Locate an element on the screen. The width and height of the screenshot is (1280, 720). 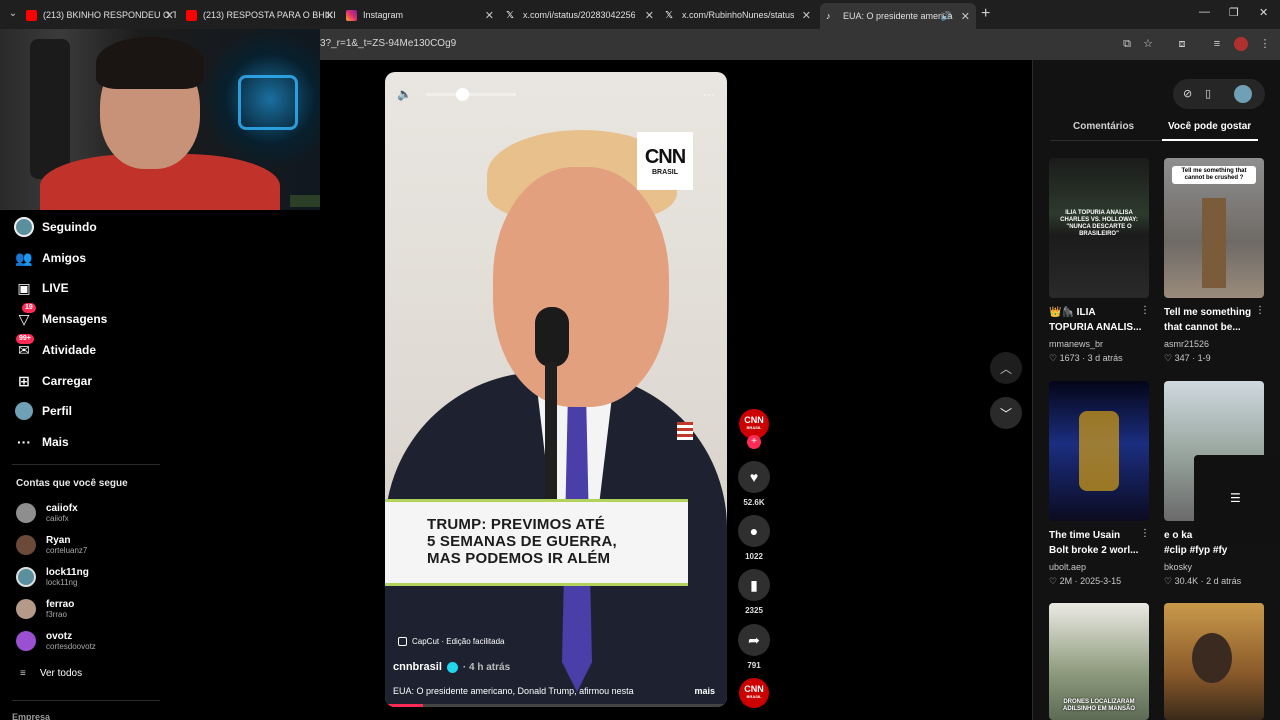
comment-action: ● 1022 is located at coordinates (754, 538).